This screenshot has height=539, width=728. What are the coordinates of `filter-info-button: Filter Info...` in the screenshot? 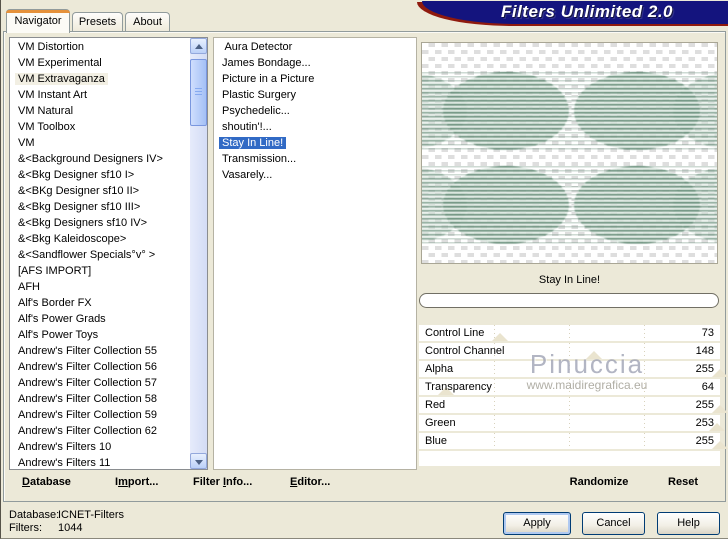 It's located at (222, 482).